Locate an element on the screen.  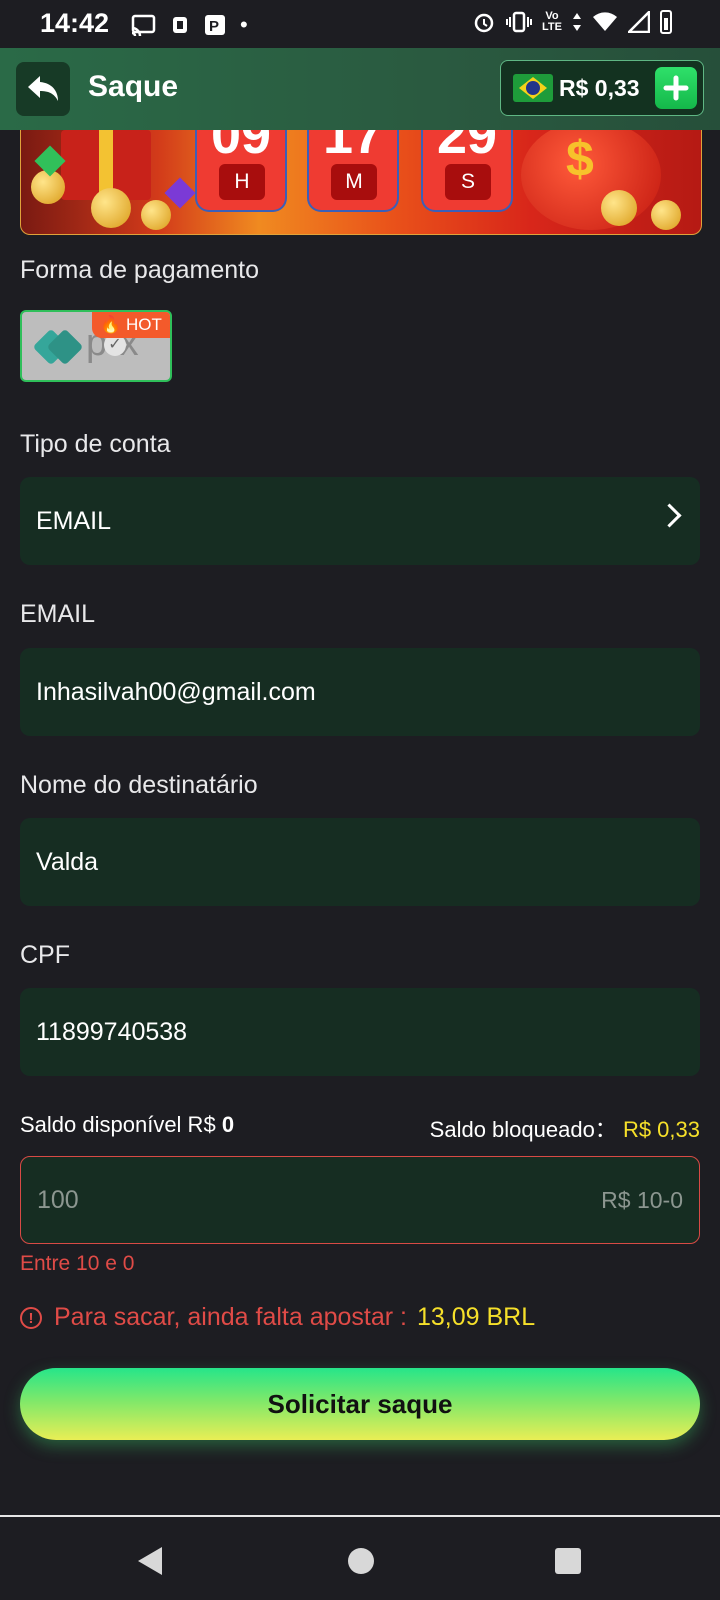
available-balance-value: 0 is located at coordinates (228, 1124).